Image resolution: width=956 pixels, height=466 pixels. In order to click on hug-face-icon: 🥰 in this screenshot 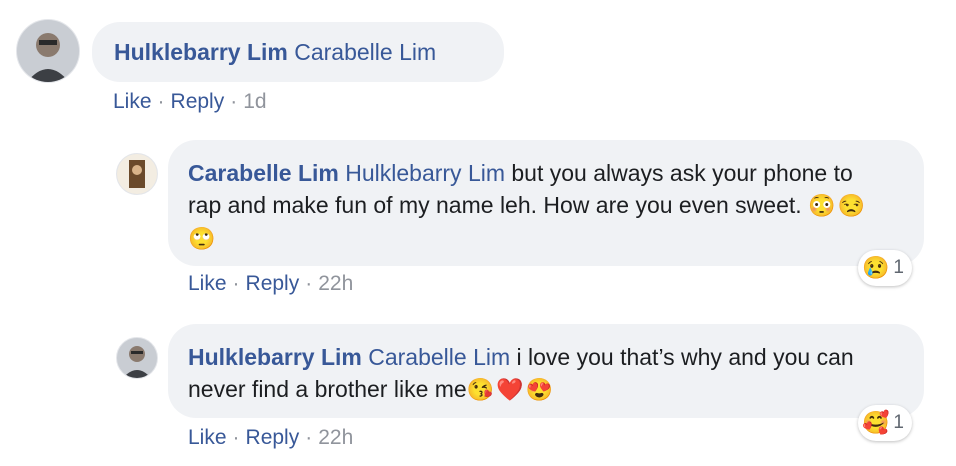, I will do `click(876, 422)`.